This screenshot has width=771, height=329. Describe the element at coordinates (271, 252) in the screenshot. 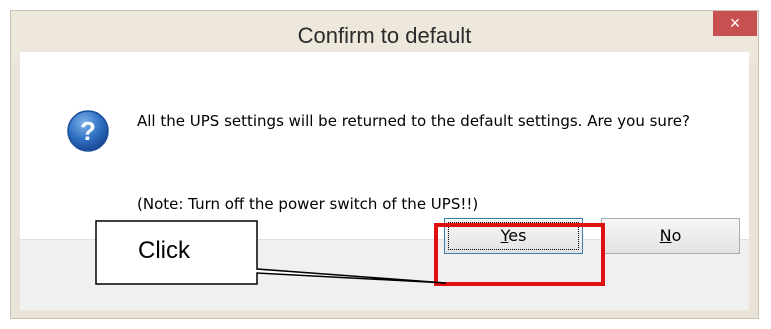

I see `callout-shape` at that location.